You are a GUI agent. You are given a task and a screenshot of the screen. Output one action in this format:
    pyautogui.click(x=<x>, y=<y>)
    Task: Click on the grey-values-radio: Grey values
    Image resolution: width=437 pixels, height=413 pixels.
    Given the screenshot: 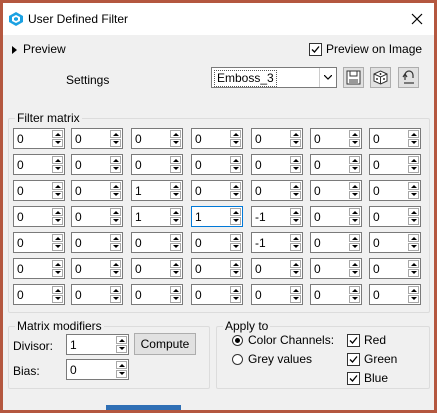 What is the action you would take?
    pyautogui.click(x=272, y=359)
    